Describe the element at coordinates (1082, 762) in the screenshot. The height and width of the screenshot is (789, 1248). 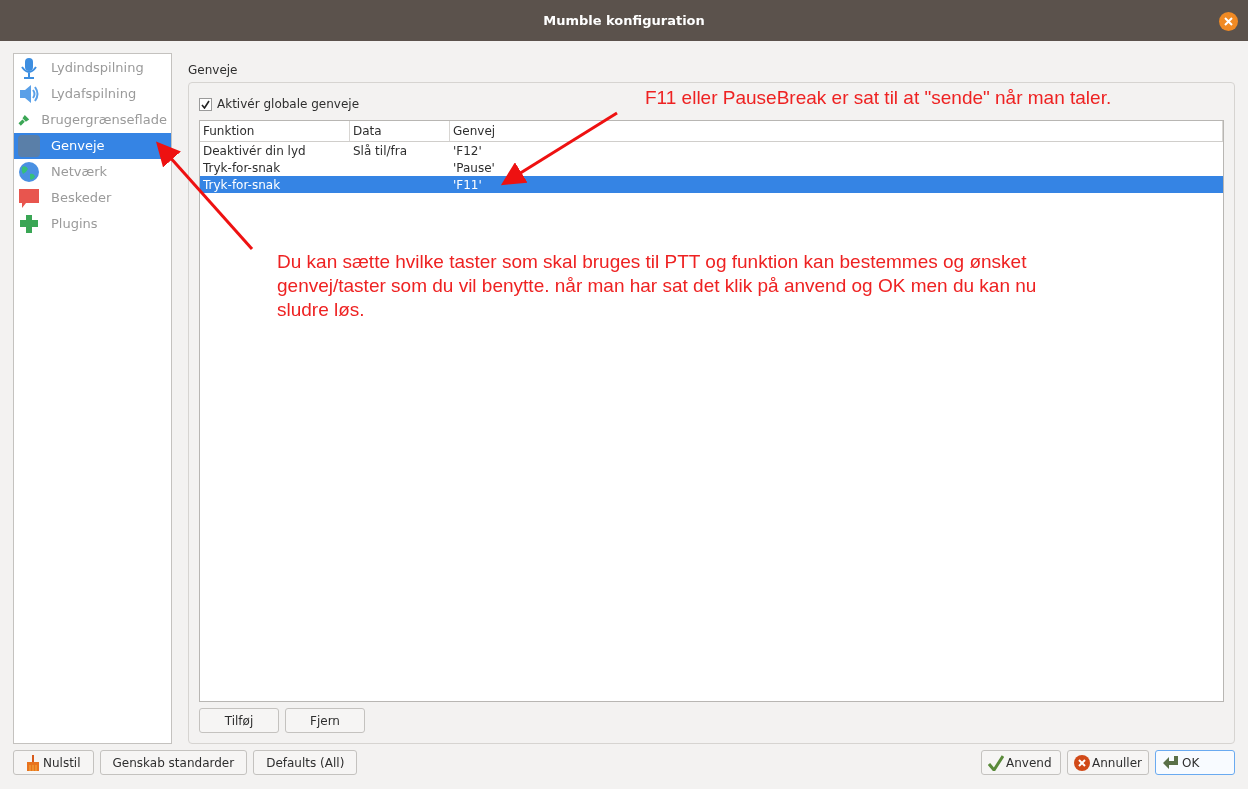
I see `cancel-icon` at that location.